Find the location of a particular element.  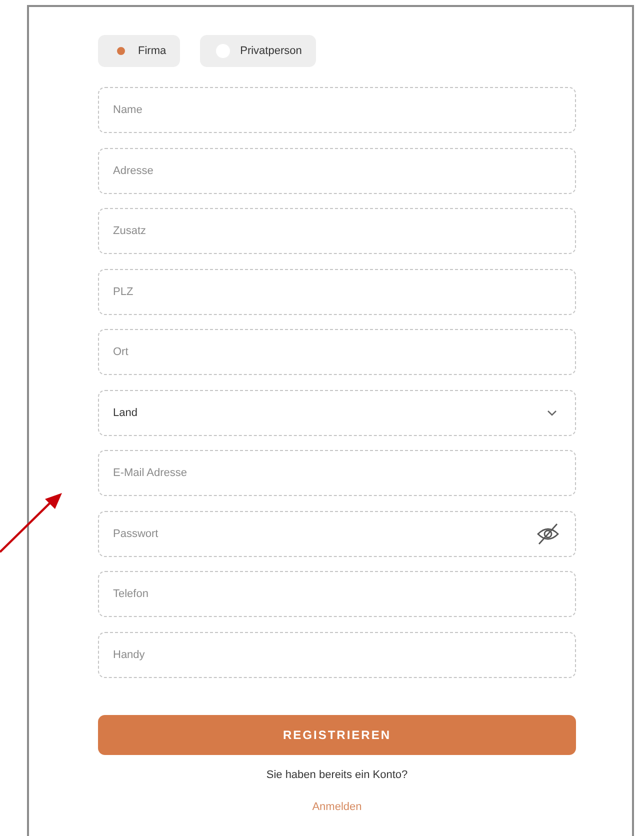

input-field: PLZ is located at coordinates (337, 291).